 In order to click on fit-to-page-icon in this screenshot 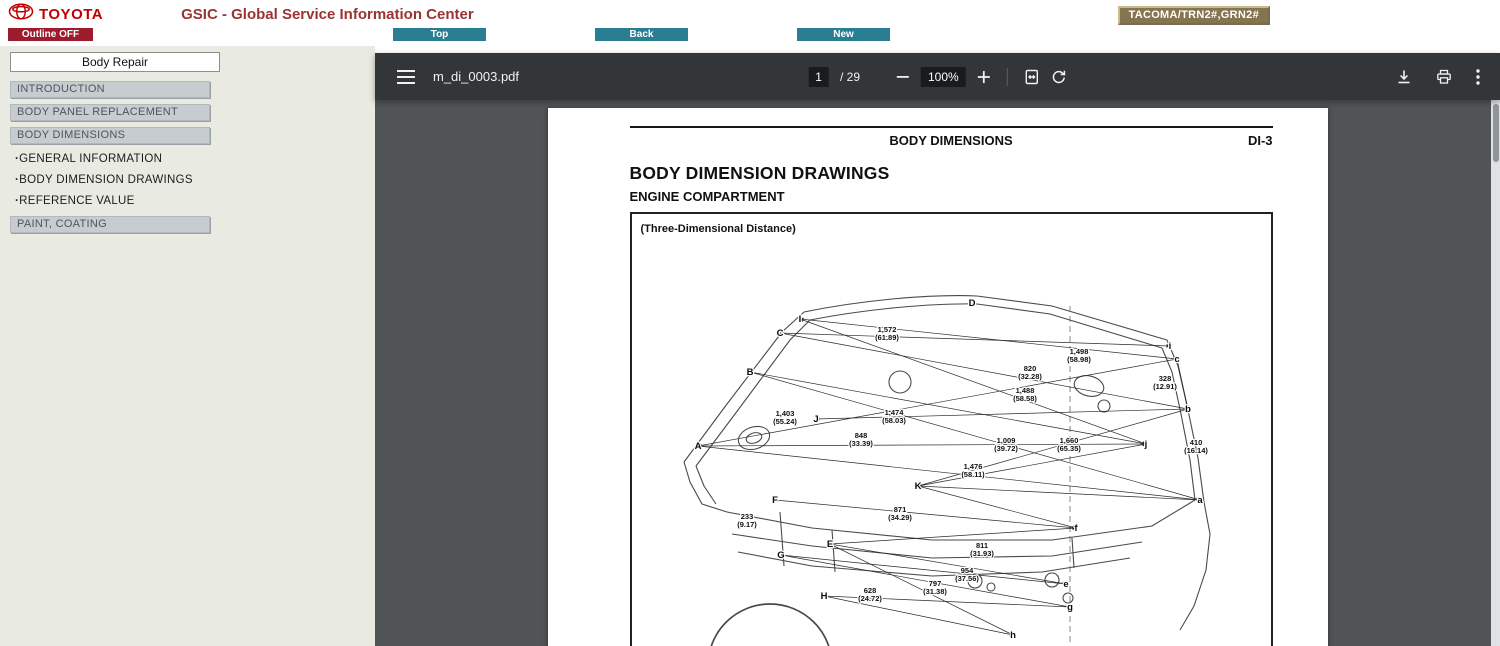, I will do `click(1032, 77)`.